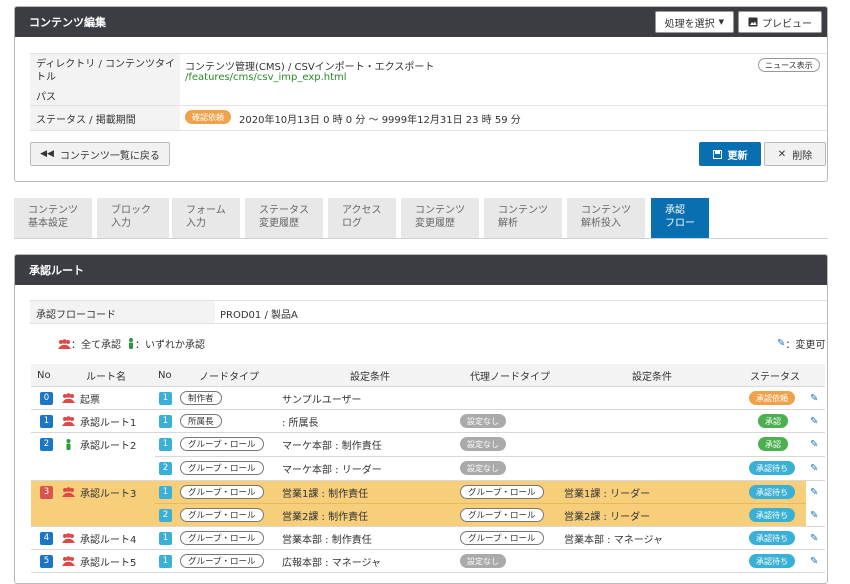 This screenshot has width=850, height=584. I want to click on tab-label-2: フロー, so click(680, 223).